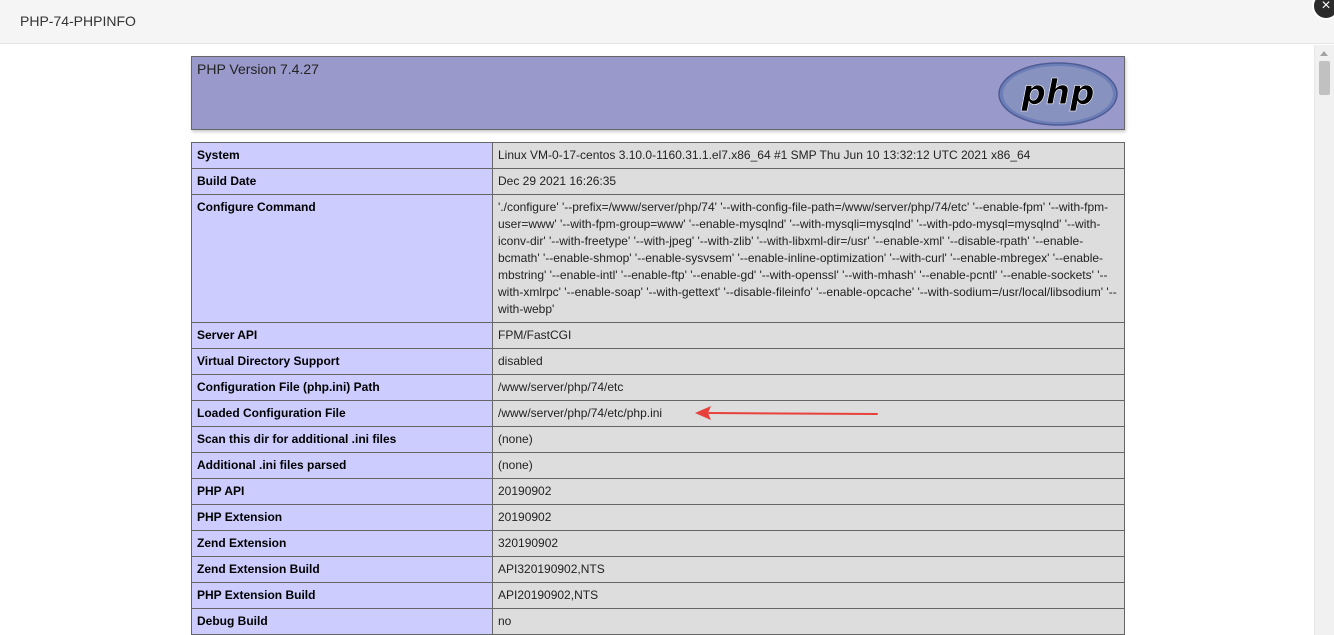 Image resolution: width=1334 pixels, height=635 pixels. What do you see at coordinates (1324, 53) in the screenshot?
I see `scroll-up-arrow-icon` at bounding box center [1324, 53].